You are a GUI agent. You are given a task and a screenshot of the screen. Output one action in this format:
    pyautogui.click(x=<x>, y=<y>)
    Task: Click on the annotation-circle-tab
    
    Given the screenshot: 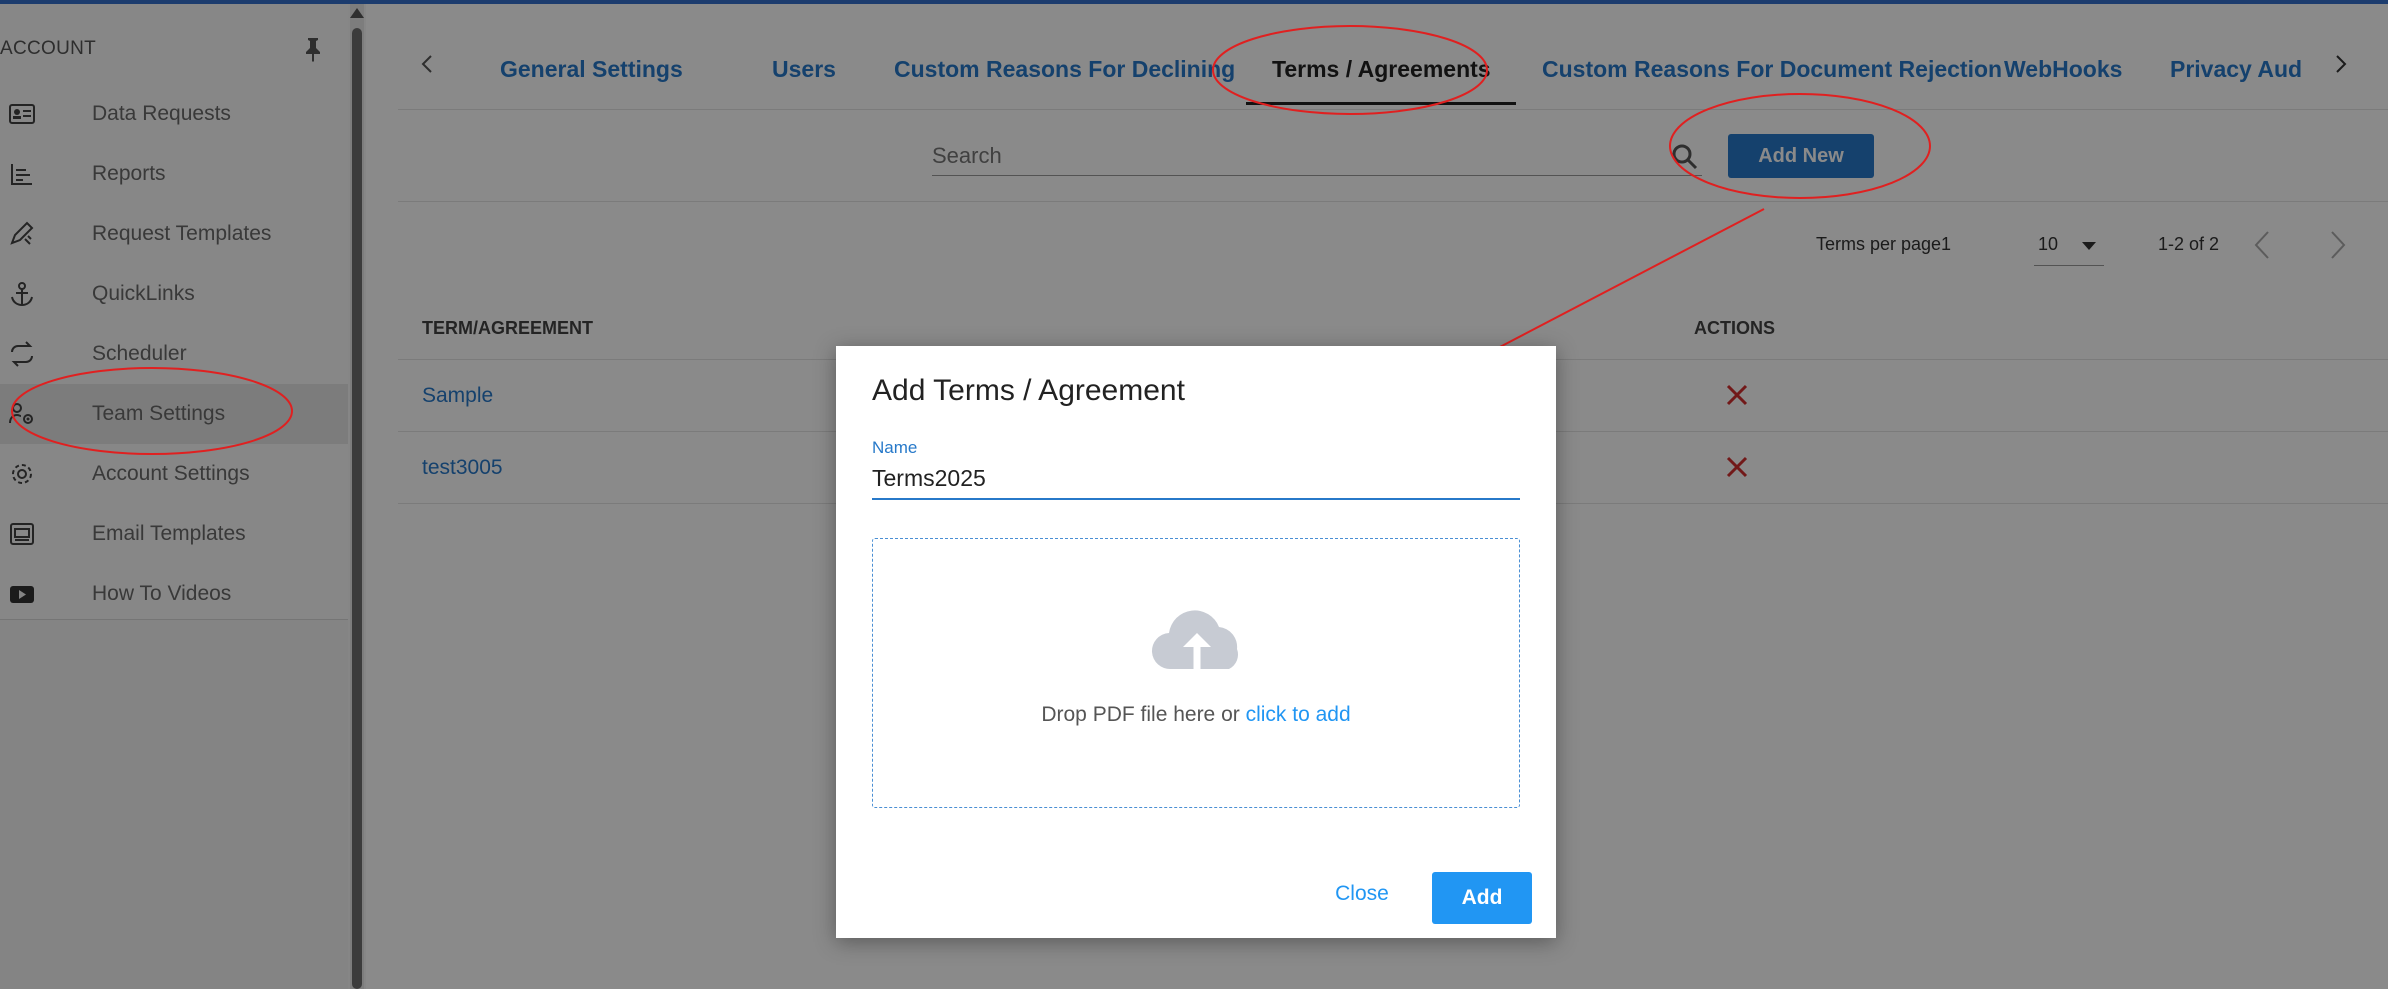 What is the action you would take?
    pyautogui.click(x=1350, y=70)
    